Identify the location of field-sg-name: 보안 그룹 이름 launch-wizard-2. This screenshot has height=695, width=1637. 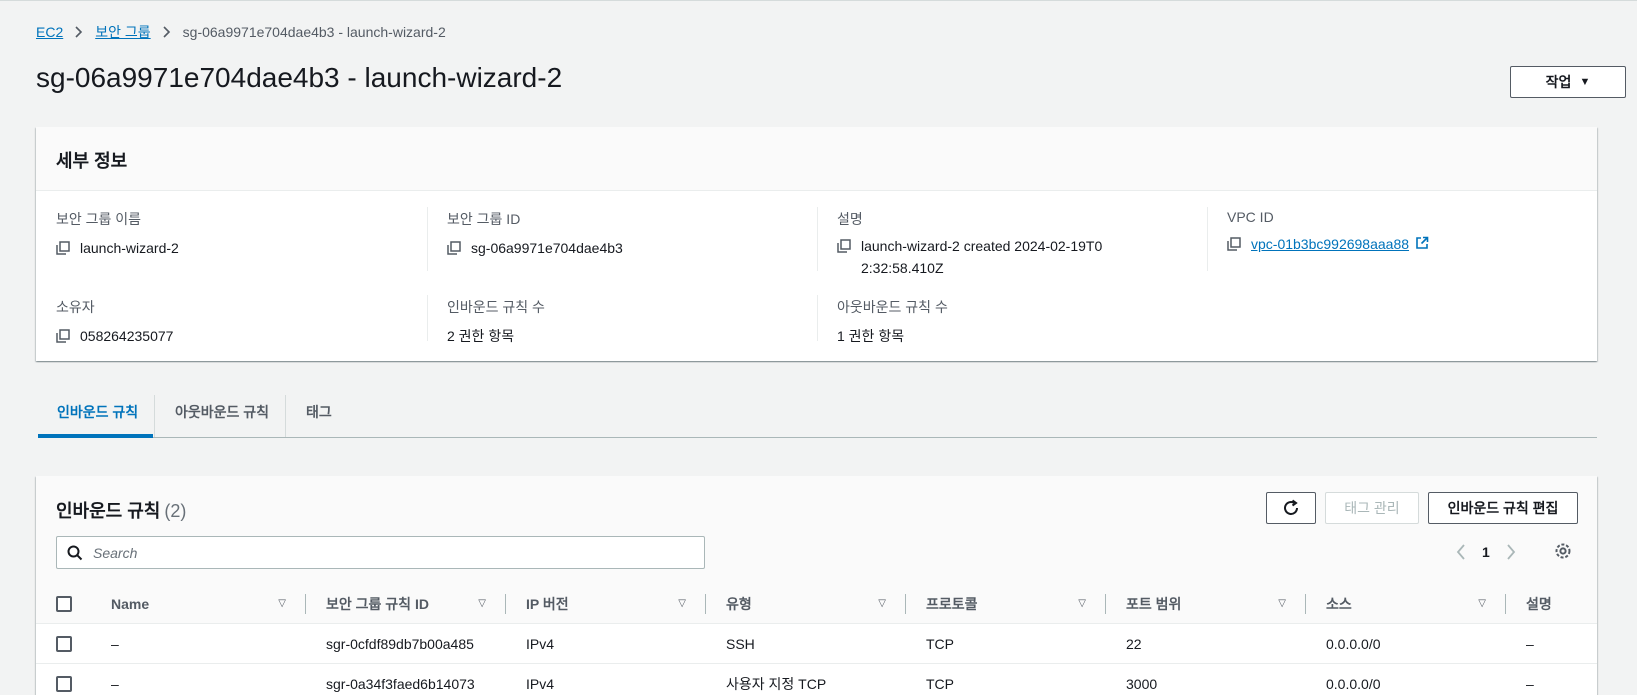
(117, 234).